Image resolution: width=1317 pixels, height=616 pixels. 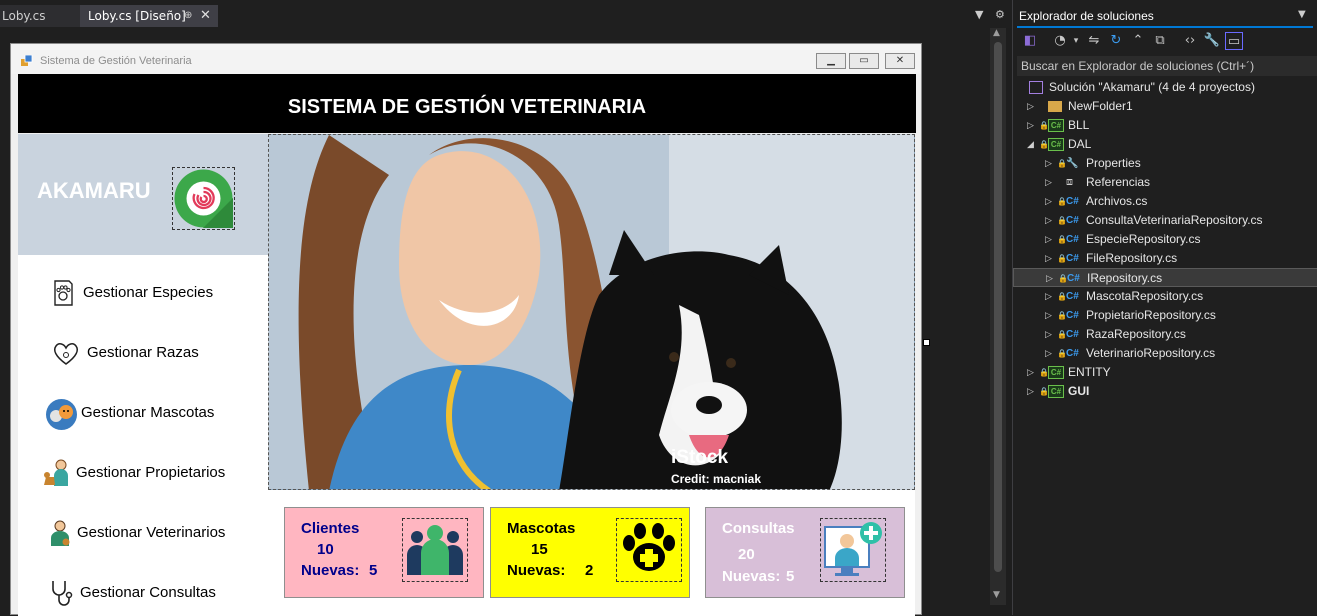 What do you see at coordinates (1079, 391) in the screenshot?
I see `tree-item-label: GUI` at bounding box center [1079, 391].